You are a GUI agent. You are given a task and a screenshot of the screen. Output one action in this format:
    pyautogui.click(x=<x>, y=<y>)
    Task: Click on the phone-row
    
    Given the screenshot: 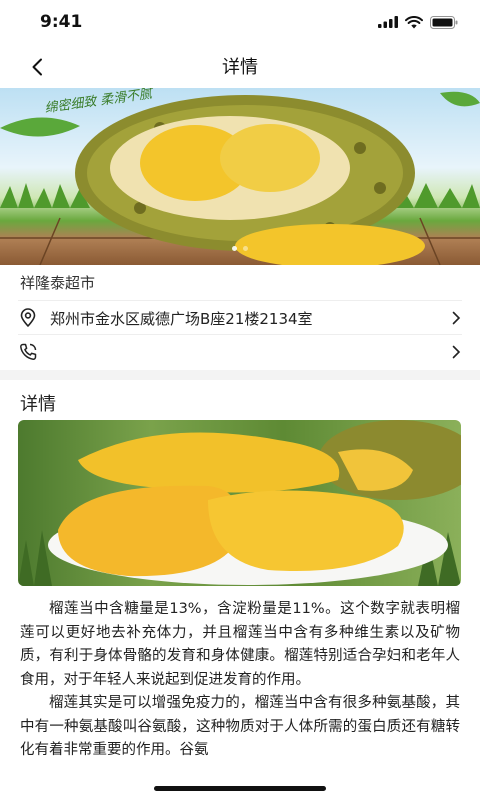 What is the action you would take?
    pyautogui.click(x=240, y=351)
    